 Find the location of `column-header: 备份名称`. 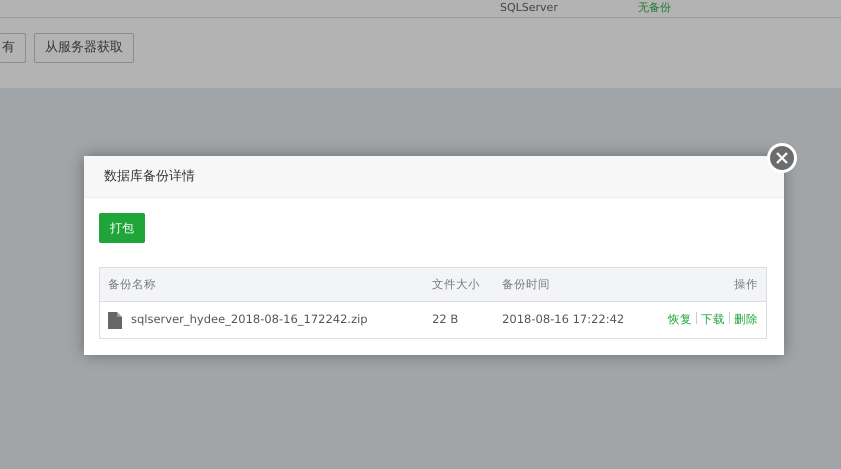

column-header: 备份名称 is located at coordinates (262, 285).